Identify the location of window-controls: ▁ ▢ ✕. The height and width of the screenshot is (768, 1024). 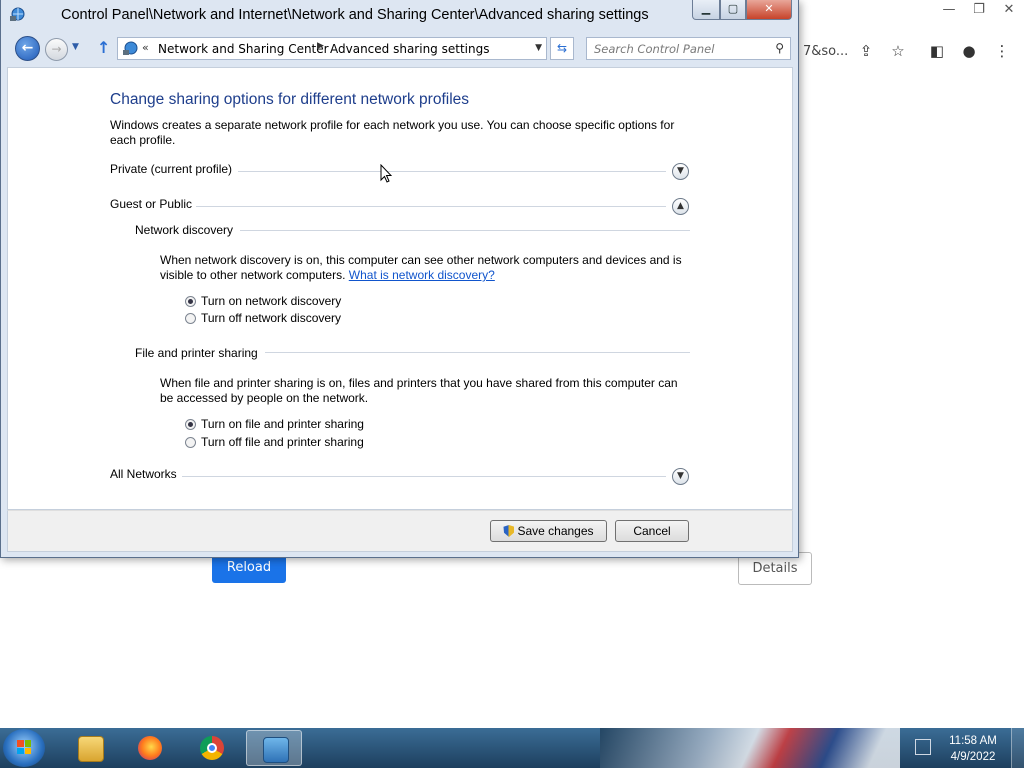
(742, 10).